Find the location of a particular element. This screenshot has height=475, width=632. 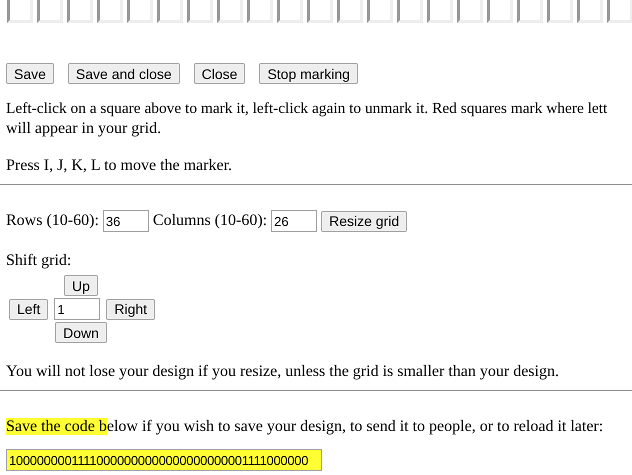

resize-note-text: You will not lose your design if you resize, unless the grid is smaller than your design. is located at coordinates (282, 372).